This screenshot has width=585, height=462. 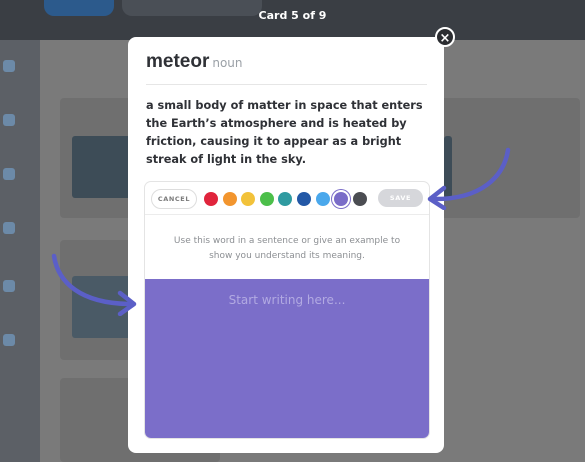 I want to click on cancel-button: CANCEL, so click(x=174, y=199).